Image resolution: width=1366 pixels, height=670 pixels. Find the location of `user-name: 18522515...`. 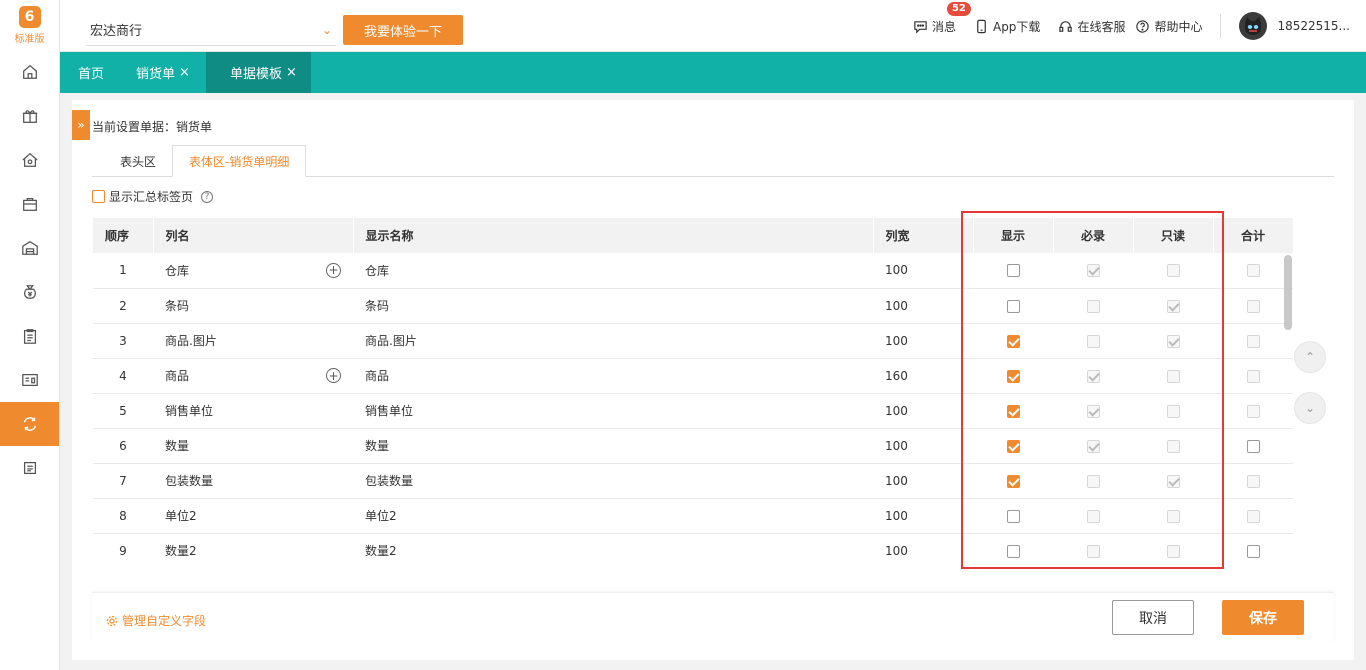

user-name: 18522515... is located at coordinates (1313, 26).